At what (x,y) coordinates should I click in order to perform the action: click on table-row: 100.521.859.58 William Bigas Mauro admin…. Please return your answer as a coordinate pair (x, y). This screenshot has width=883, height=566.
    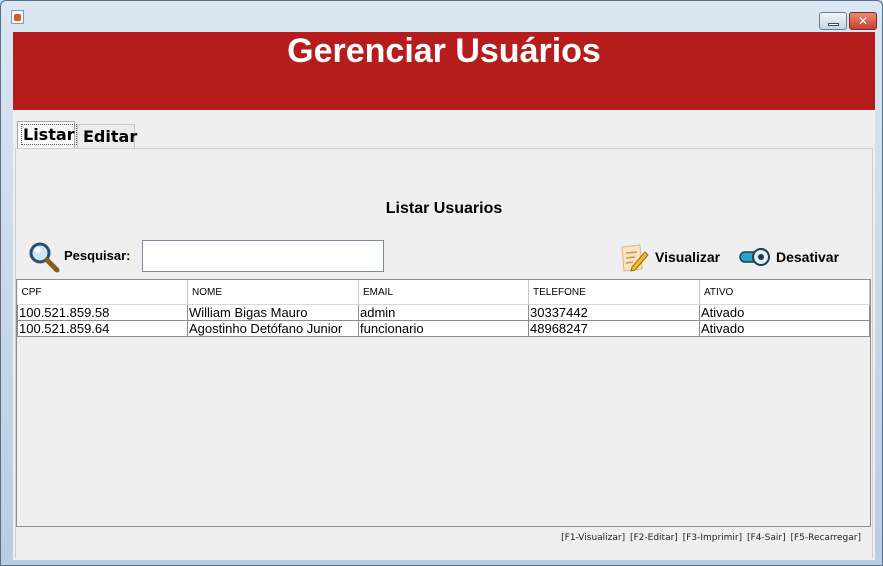
    Looking at the image, I should click on (443, 312).